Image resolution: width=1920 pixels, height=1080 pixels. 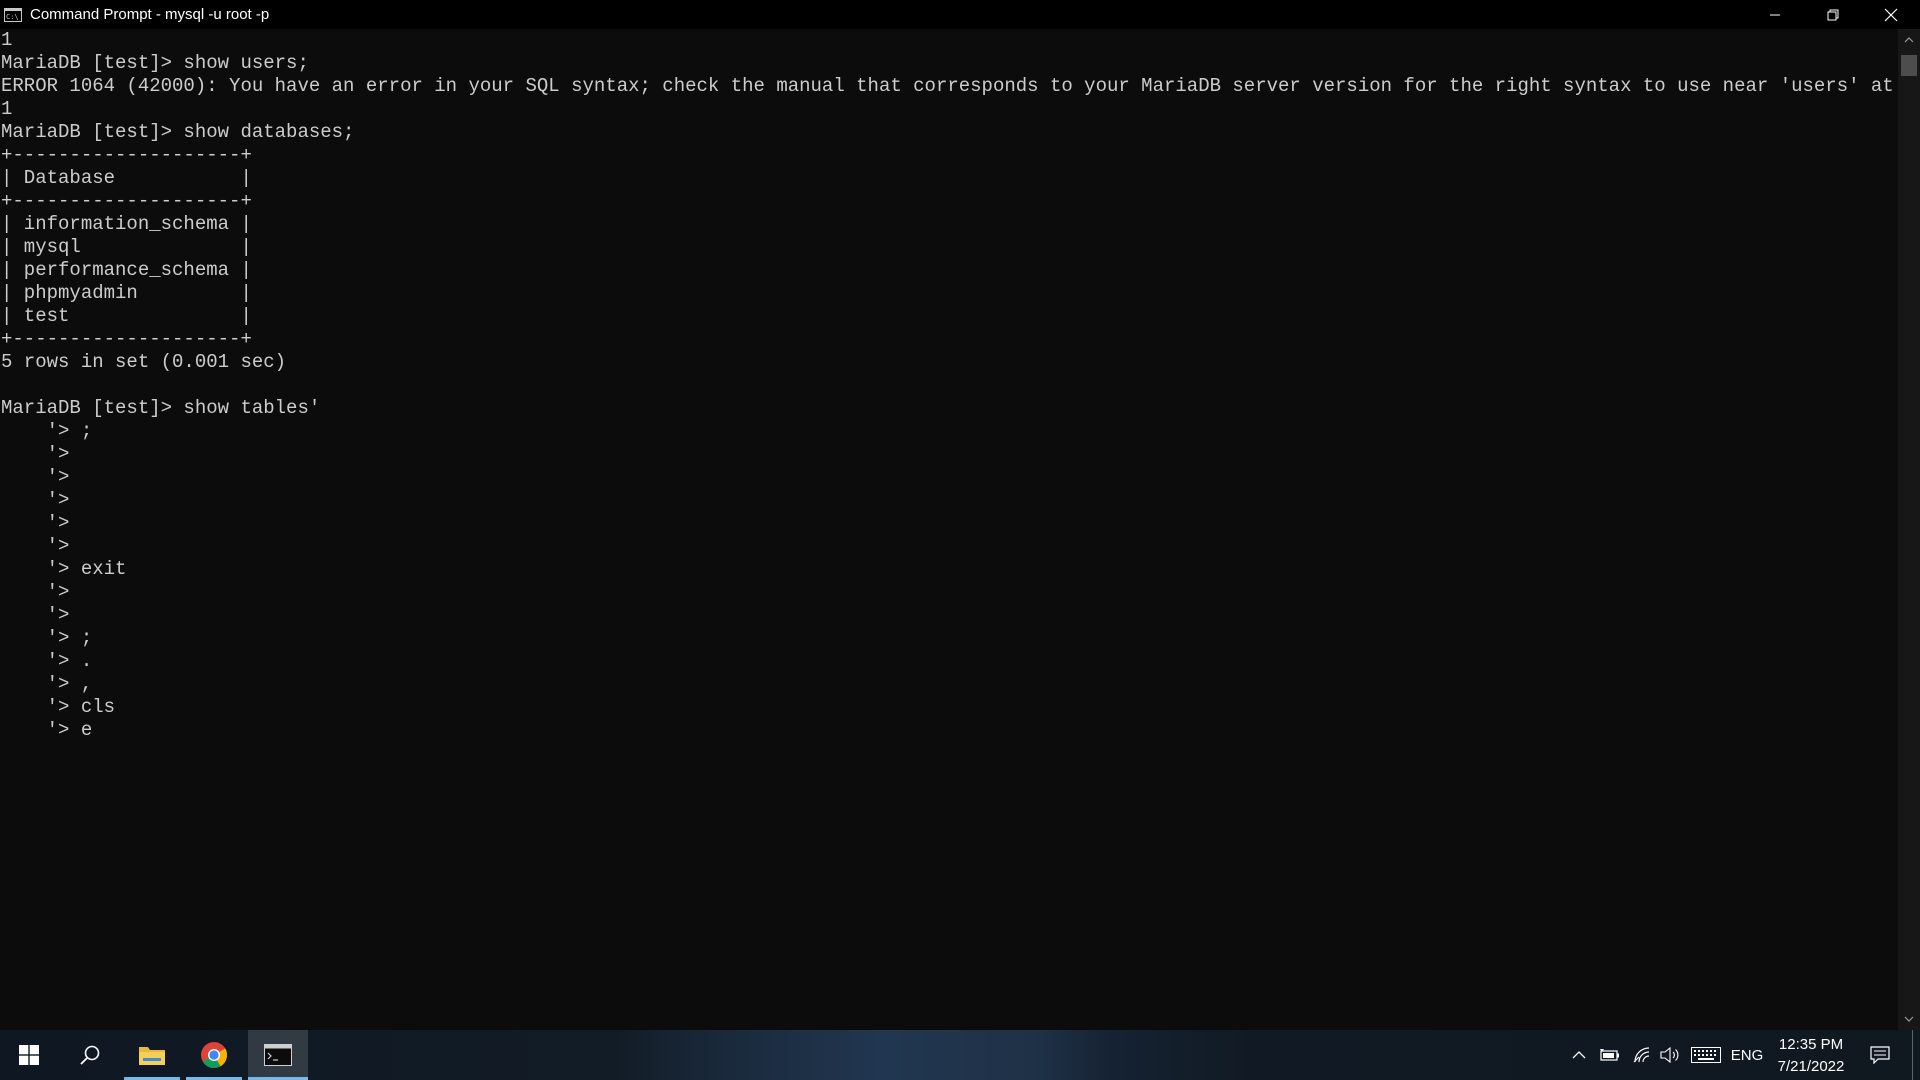 I want to click on close-icon, so click(x=1891, y=14).